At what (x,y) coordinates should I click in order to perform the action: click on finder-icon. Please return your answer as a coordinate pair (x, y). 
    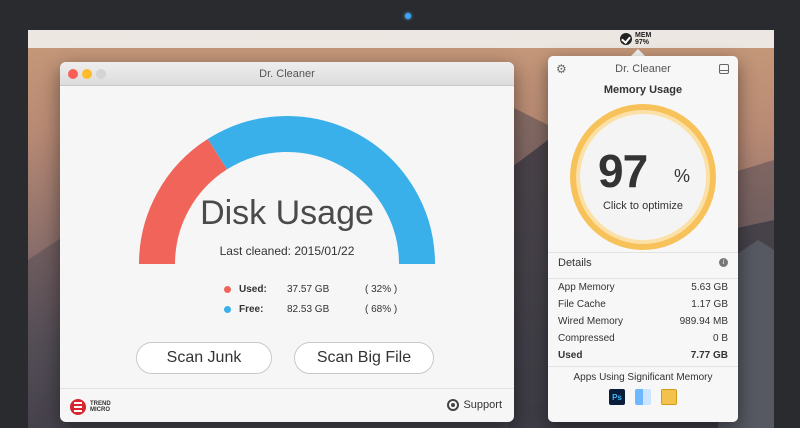
    Looking at the image, I should click on (643, 397).